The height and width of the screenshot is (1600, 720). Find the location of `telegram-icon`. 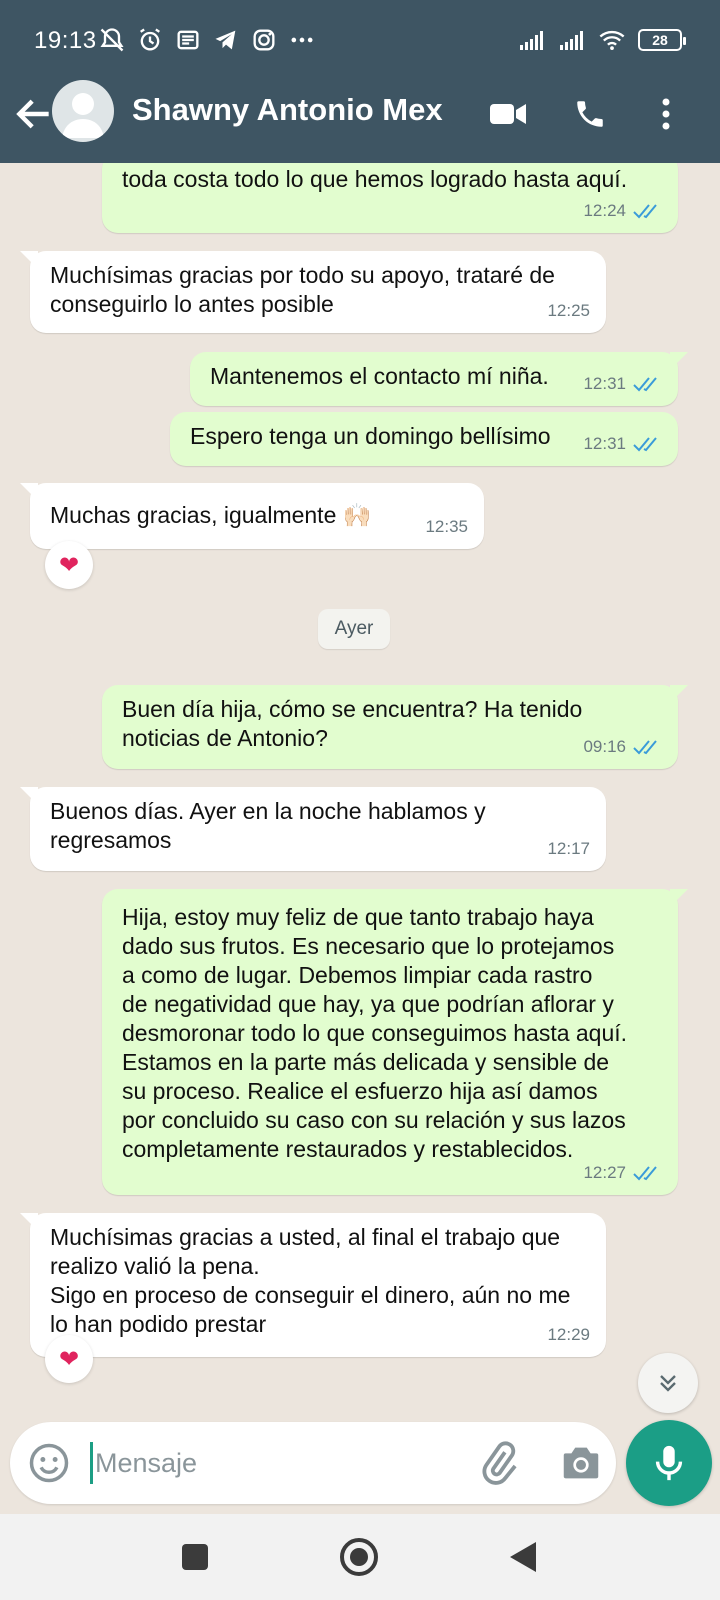

telegram-icon is located at coordinates (225, 40).